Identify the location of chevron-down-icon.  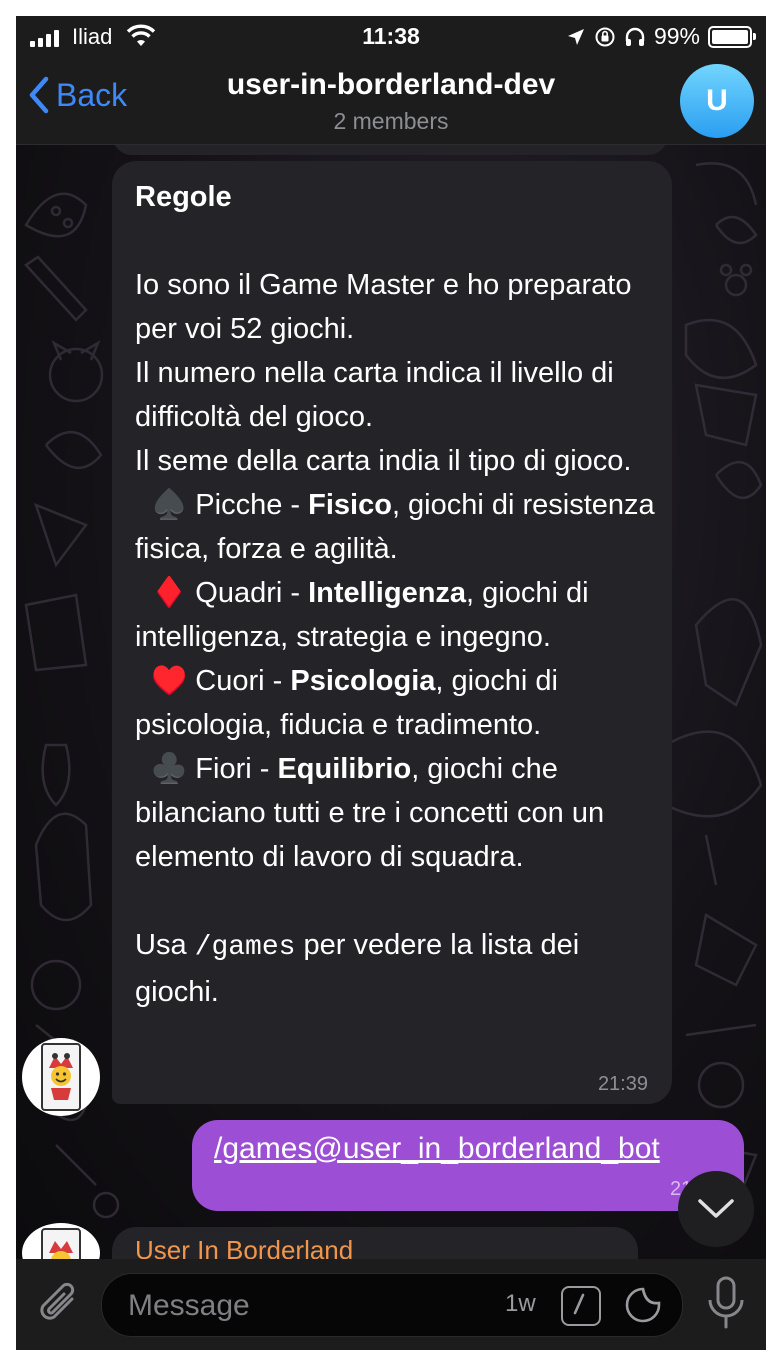
(716, 1208).